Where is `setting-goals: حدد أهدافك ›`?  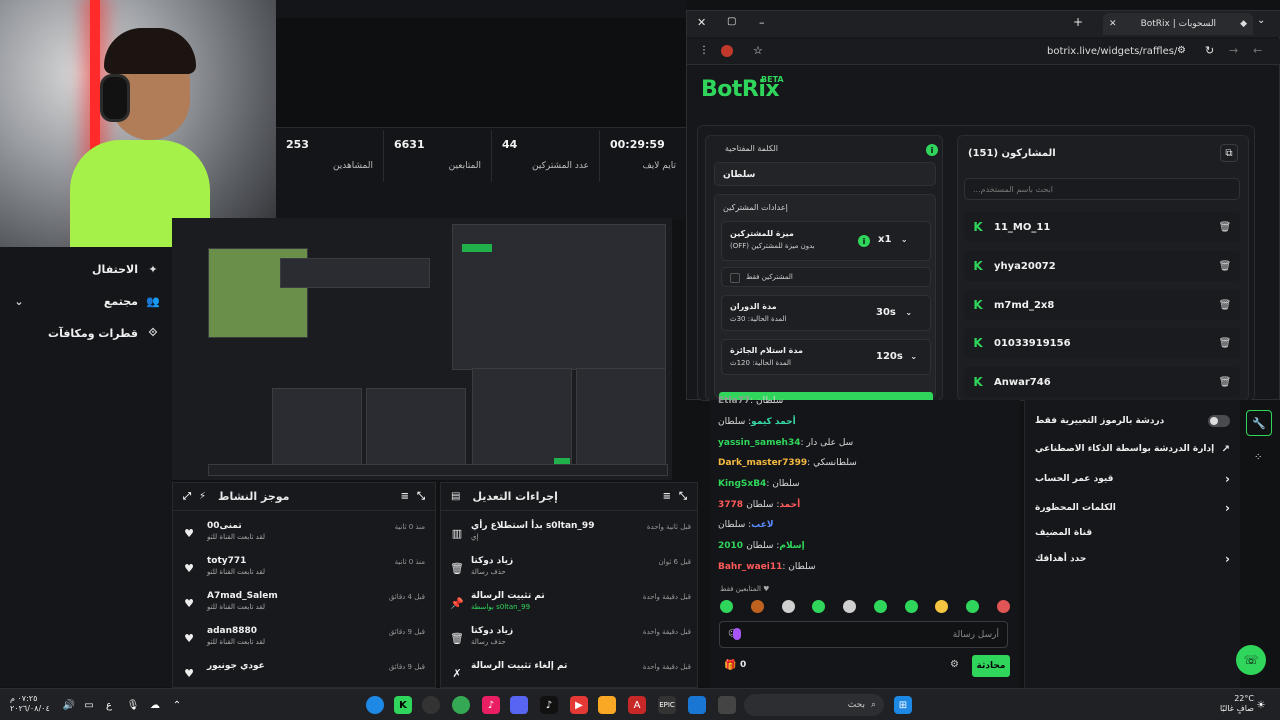 setting-goals: حدد أهدافك › is located at coordinates (1132, 559).